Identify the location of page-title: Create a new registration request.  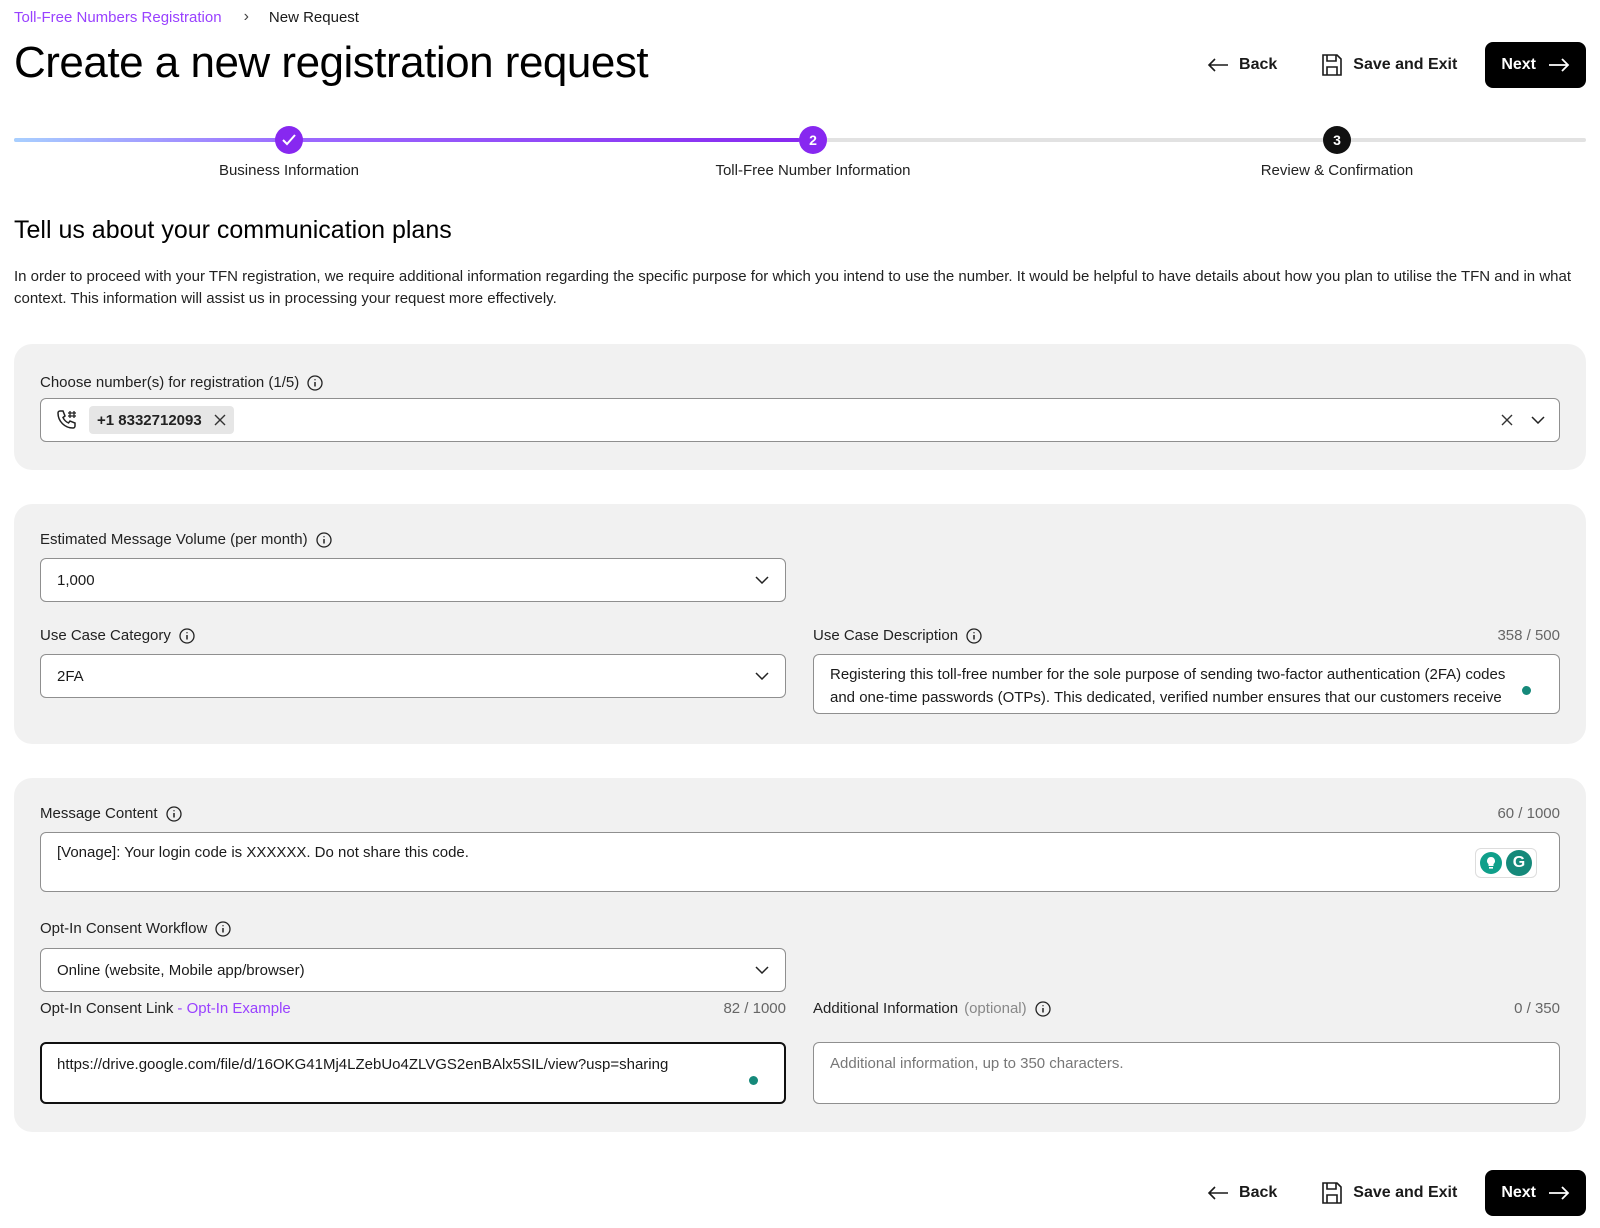
(331, 62).